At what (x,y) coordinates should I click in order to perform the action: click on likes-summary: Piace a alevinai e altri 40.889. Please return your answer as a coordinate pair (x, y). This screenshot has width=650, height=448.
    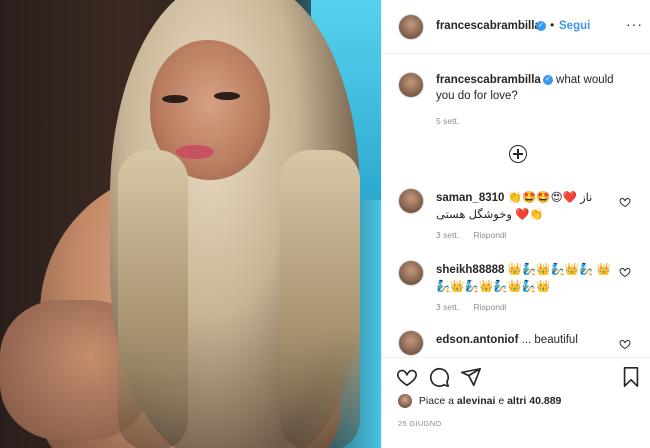
    Looking at the image, I should click on (479, 401).